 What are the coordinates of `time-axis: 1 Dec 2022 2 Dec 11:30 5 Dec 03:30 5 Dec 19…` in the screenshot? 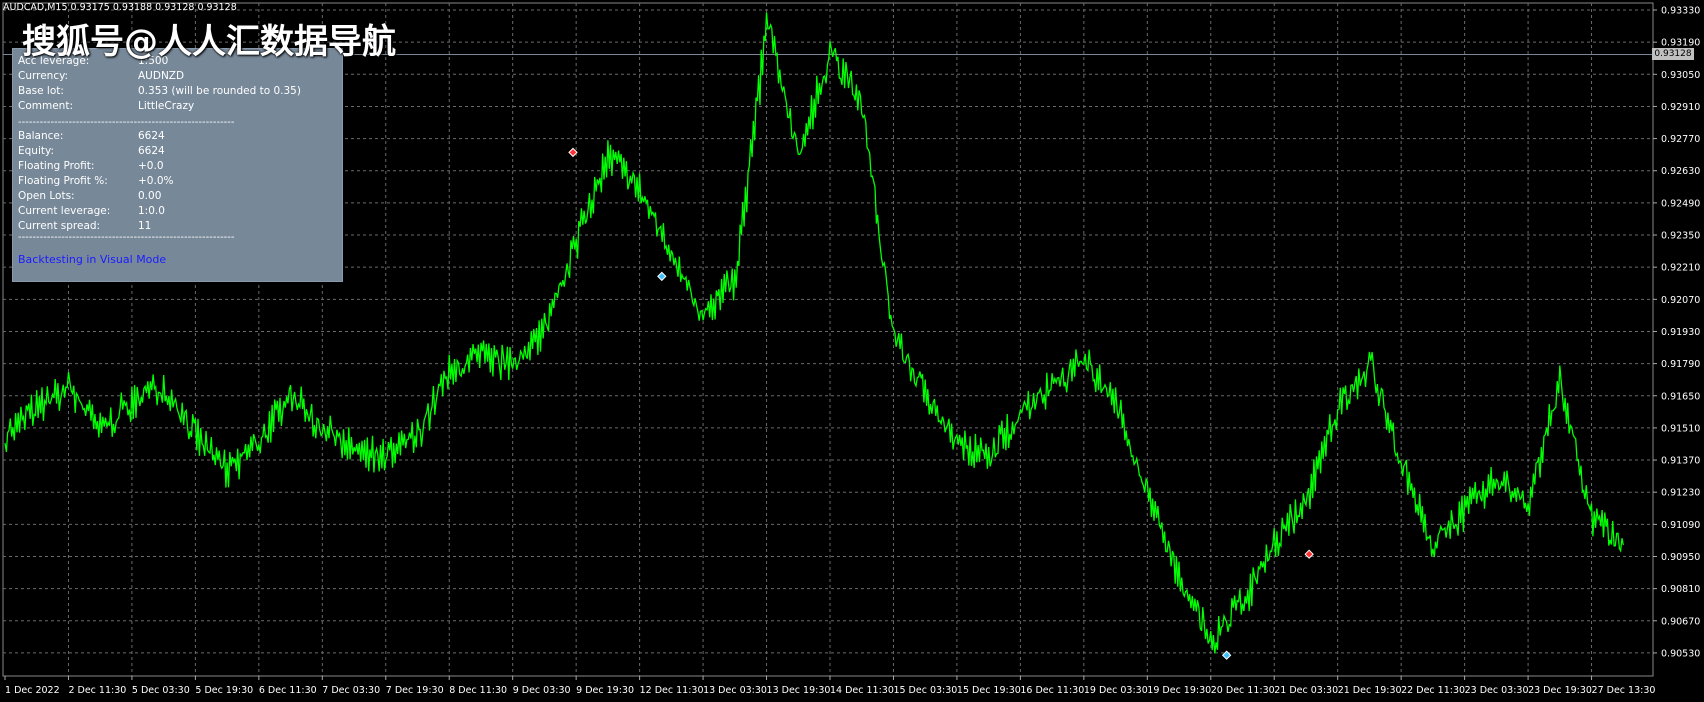 It's located at (830, 686).